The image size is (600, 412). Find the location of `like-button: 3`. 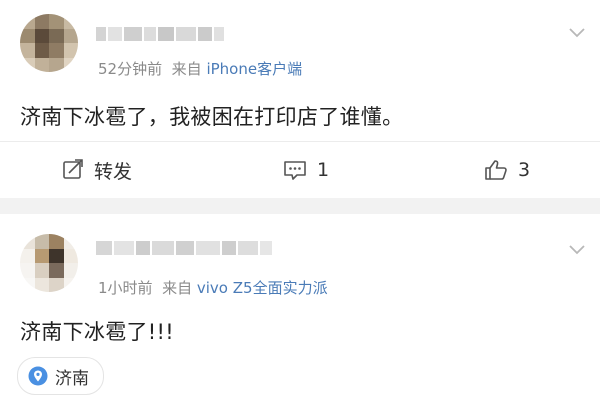

like-button: 3 is located at coordinates (507, 170).